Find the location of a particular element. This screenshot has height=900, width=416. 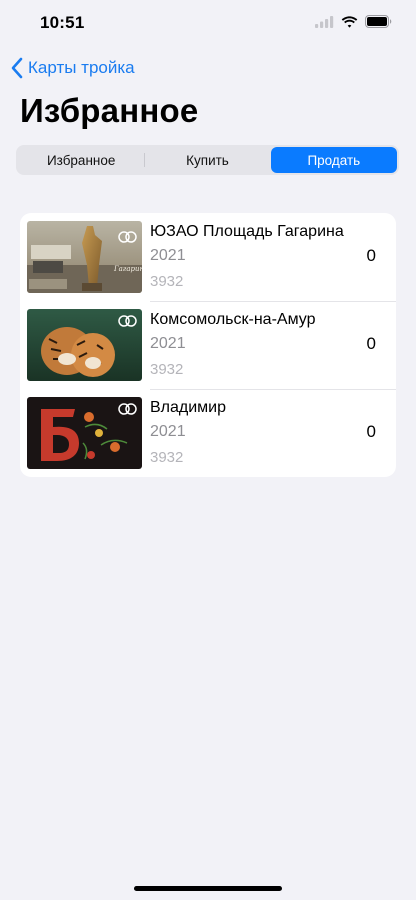

vladimir-card-image is located at coordinates (84, 433).